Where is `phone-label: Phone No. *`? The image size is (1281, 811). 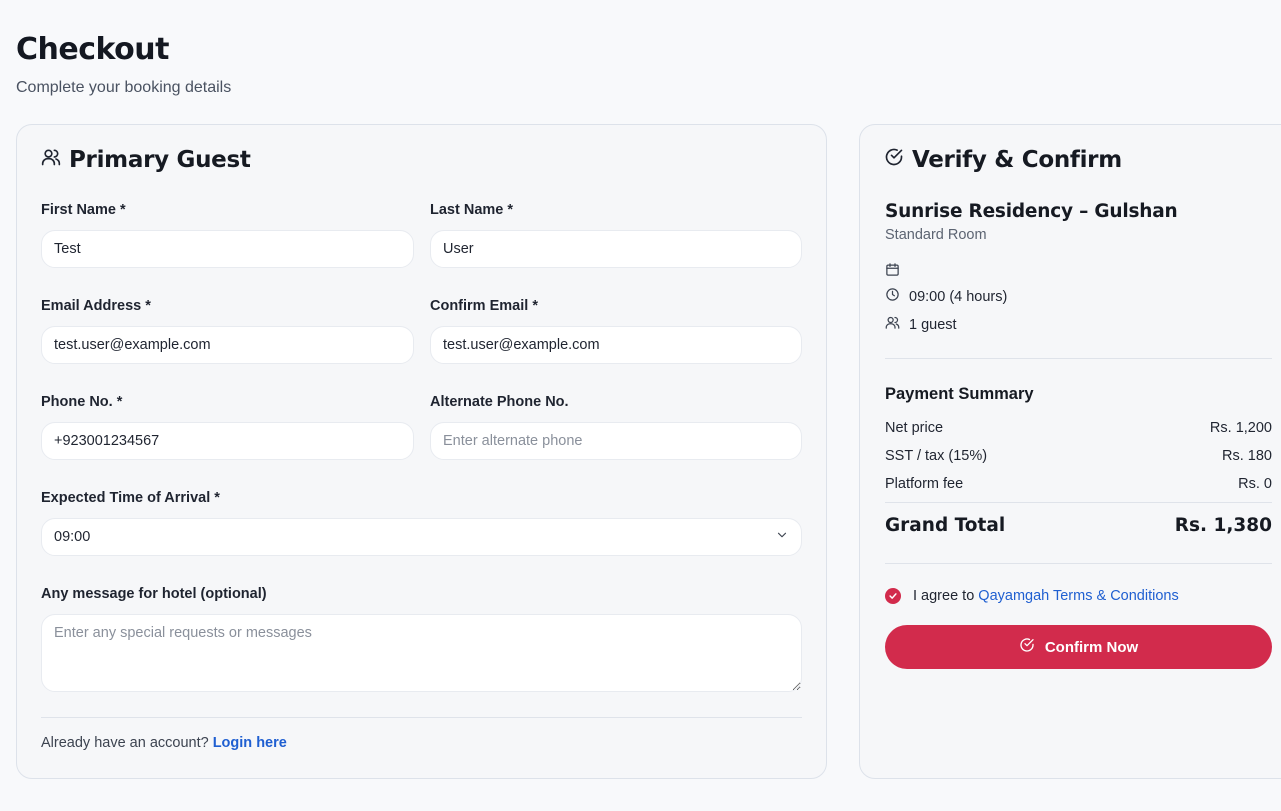 phone-label: Phone No. * is located at coordinates (82, 402).